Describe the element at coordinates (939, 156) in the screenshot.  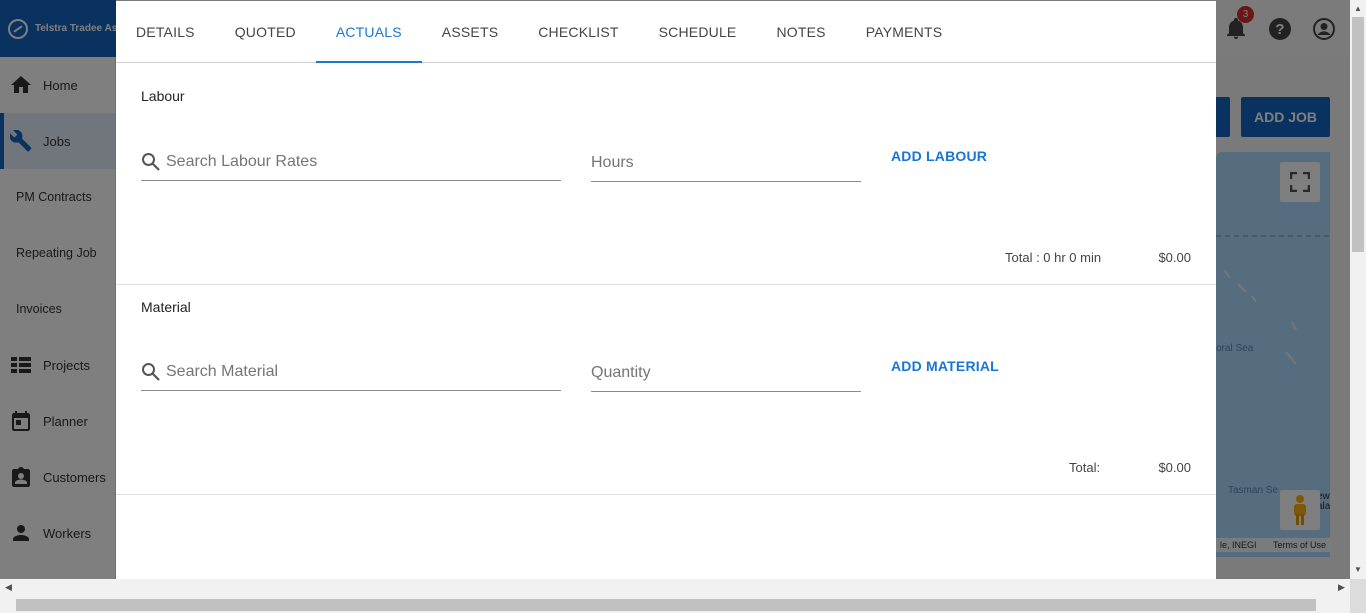
I see `add-labour-button: ADD LABOUR` at that location.